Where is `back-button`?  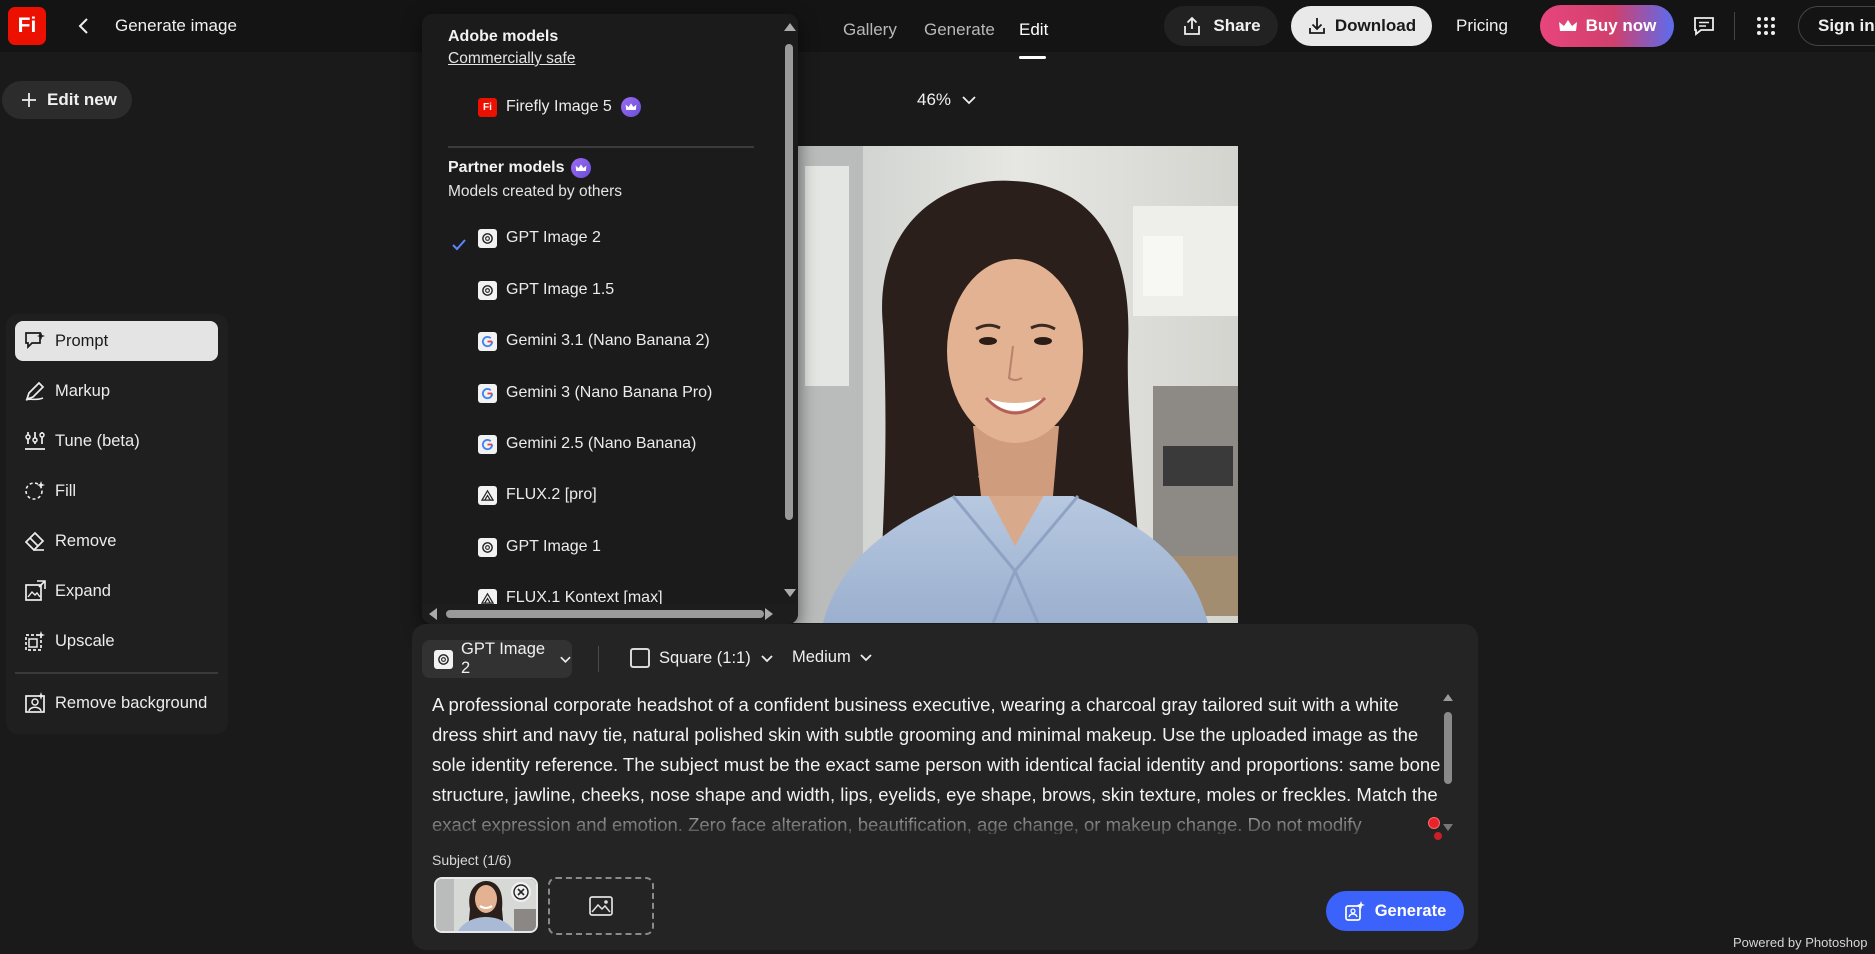 back-button is located at coordinates (84, 26).